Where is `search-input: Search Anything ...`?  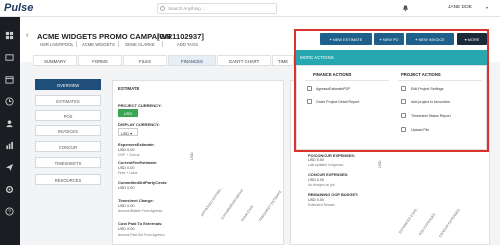 search-input: Search Anything ... is located at coordinates (217, 8).